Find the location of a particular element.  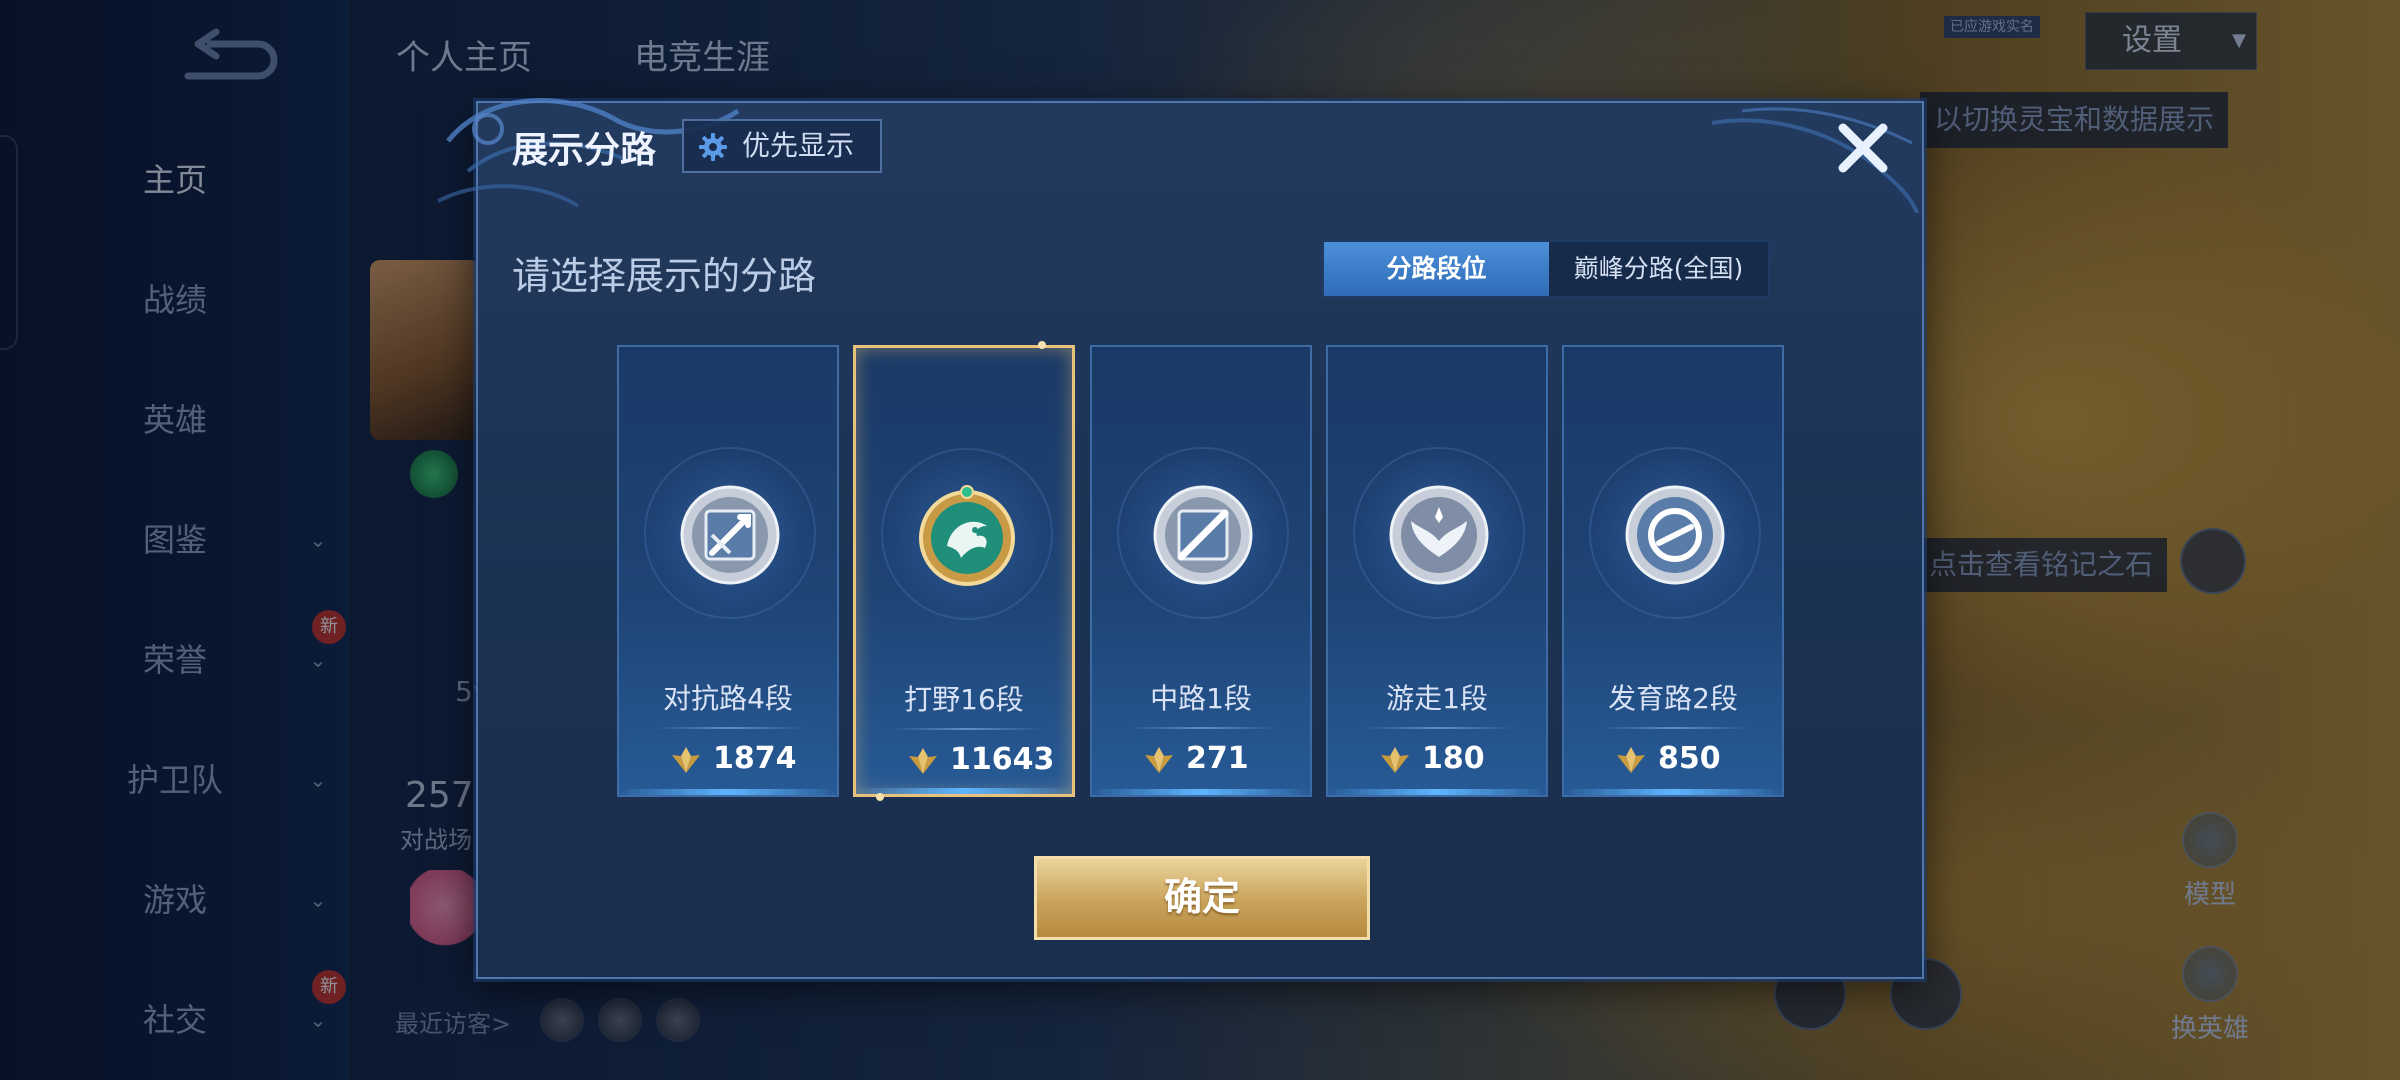

tab-peak-lane: 巅峰分路(全国) is located at coordinates (1658, 269).